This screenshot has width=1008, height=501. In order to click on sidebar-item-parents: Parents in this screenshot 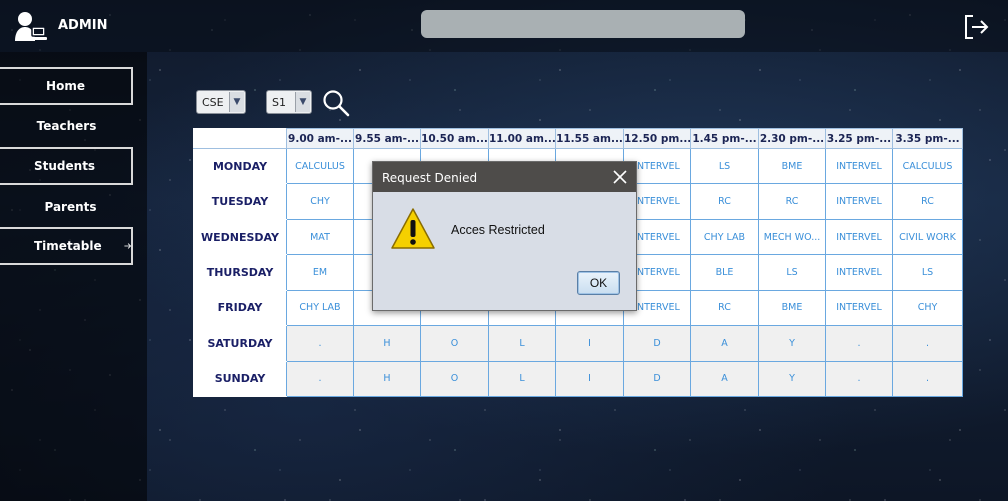, I will do `click(66, 207)`.